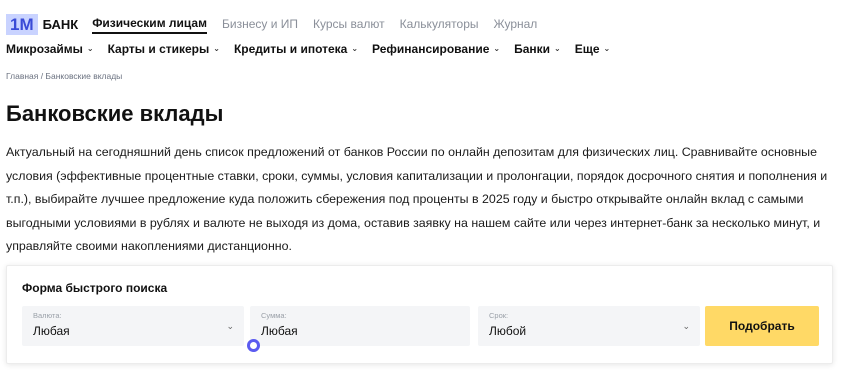  I want to click on segment-exchange-rates: Курсы валют, so click(349, 24).